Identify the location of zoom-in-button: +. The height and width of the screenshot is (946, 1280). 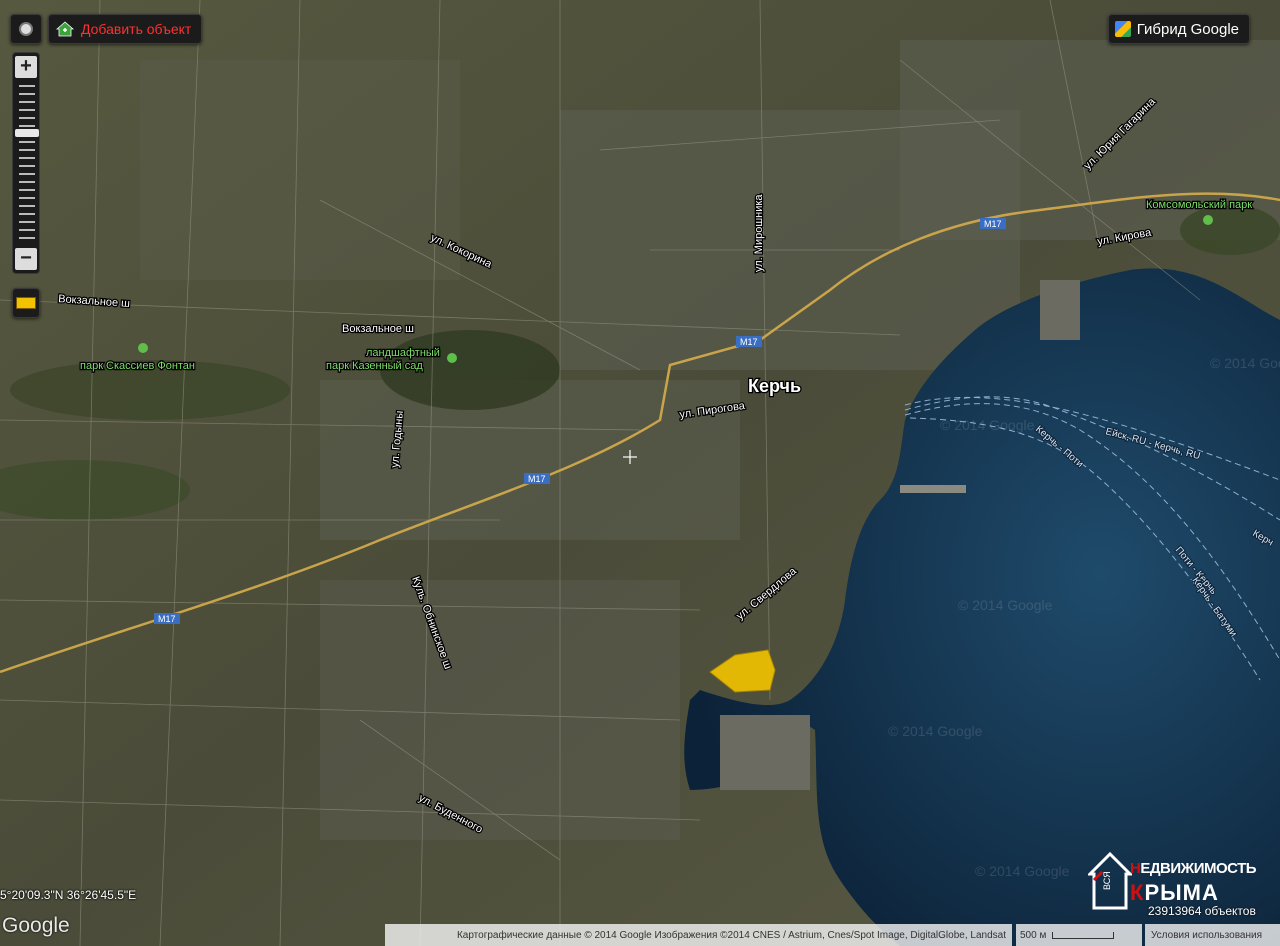
(26, 67).